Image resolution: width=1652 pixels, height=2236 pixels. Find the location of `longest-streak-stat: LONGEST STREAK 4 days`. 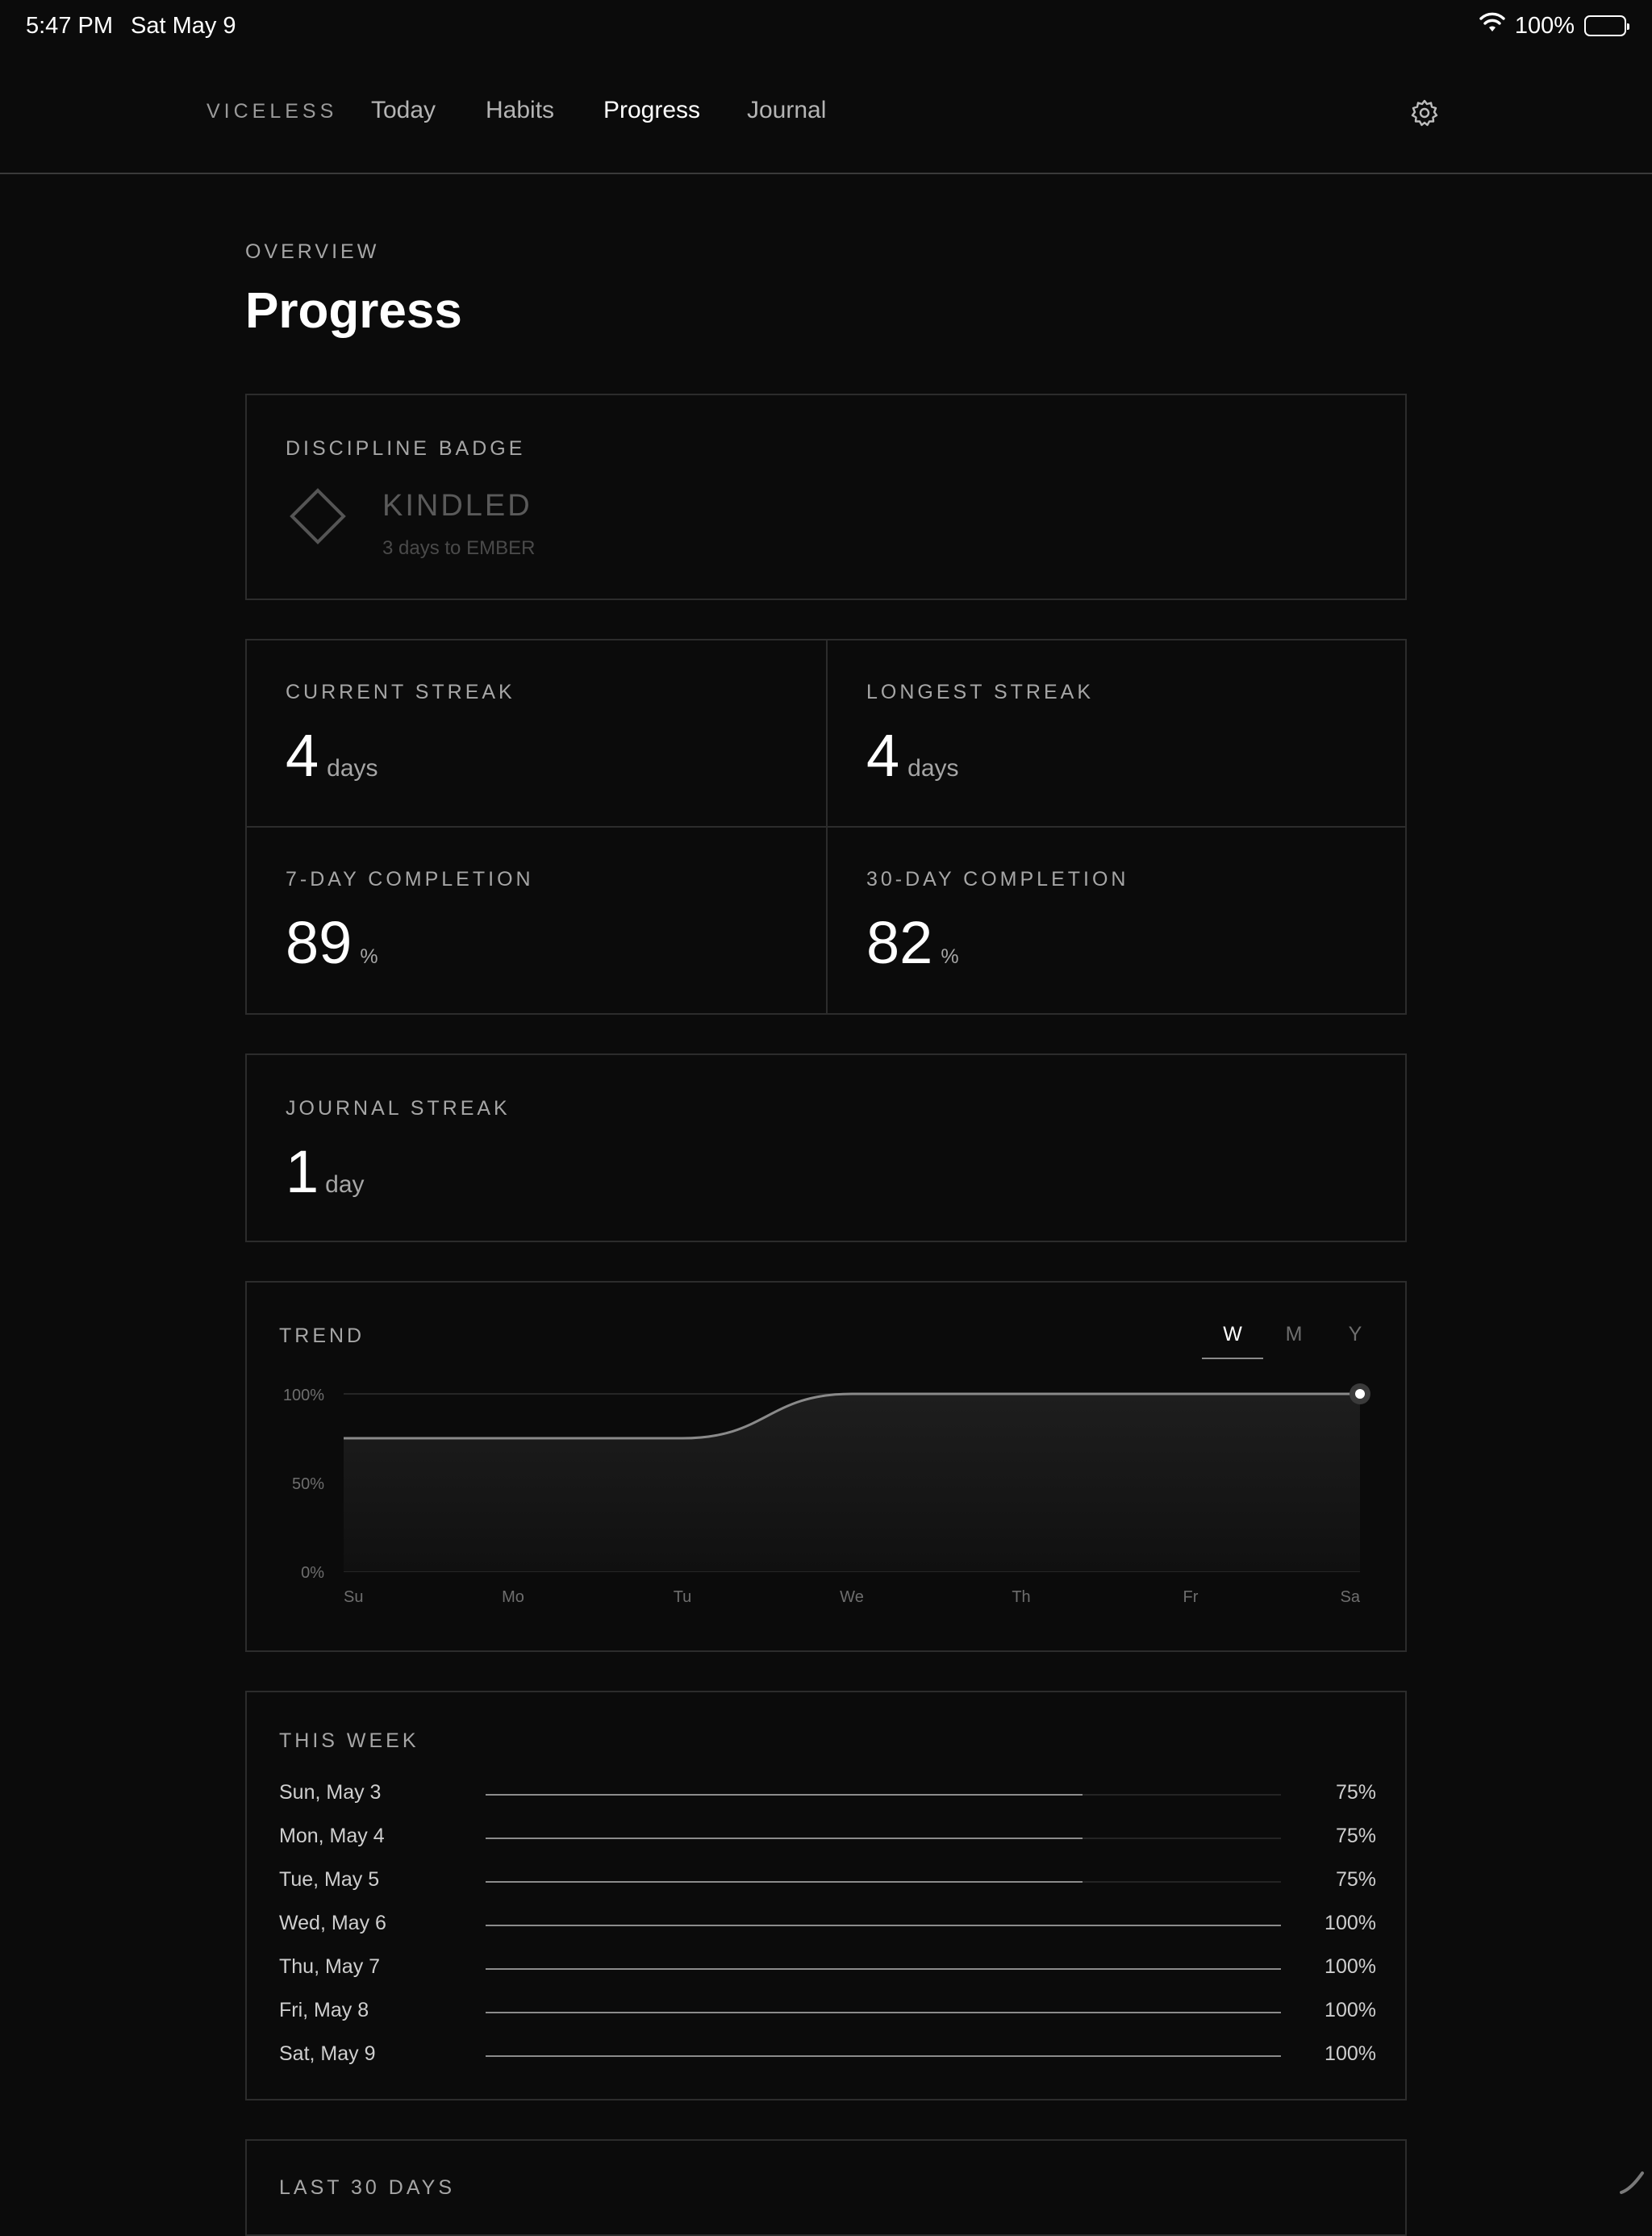

longest-streak-stat: LONGEST STREAK 4 days is located at coordinates (1110, 733).